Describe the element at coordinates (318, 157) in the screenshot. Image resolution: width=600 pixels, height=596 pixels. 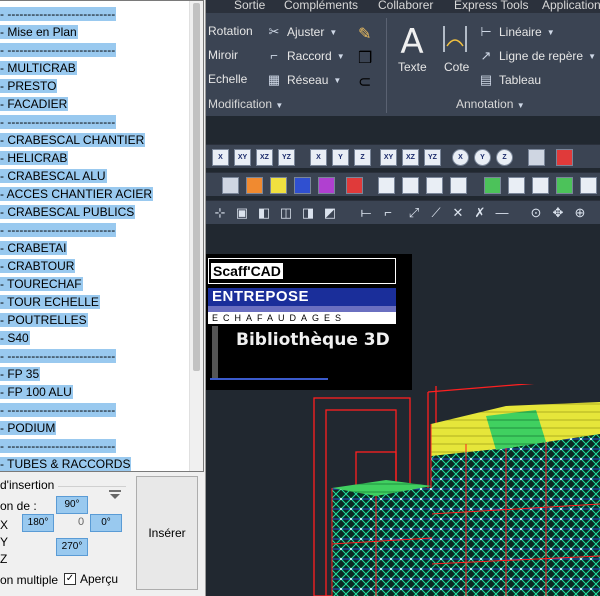
I see `axis-x-icon: X` at that location.